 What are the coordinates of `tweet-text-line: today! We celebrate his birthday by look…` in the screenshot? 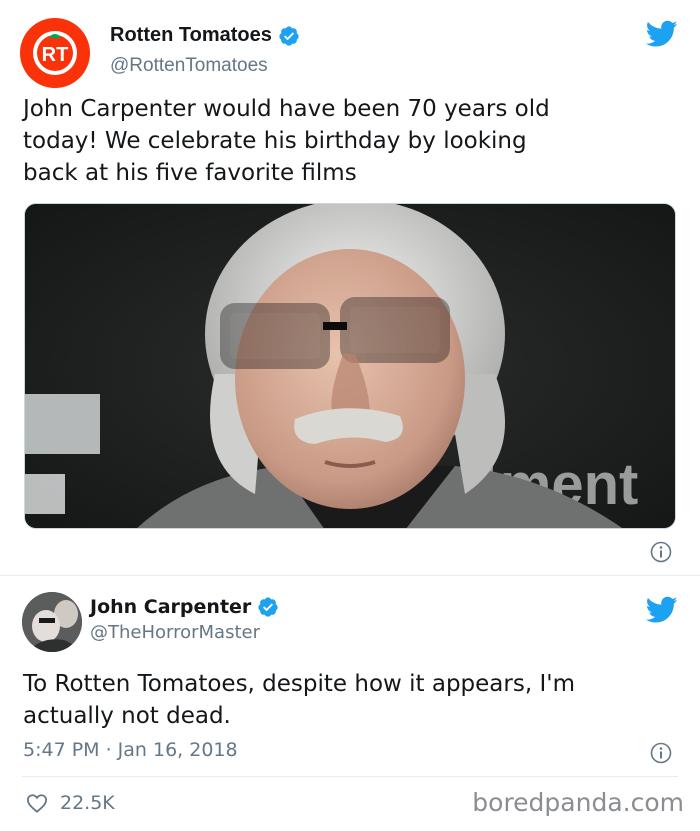 It's located at (275, 141).